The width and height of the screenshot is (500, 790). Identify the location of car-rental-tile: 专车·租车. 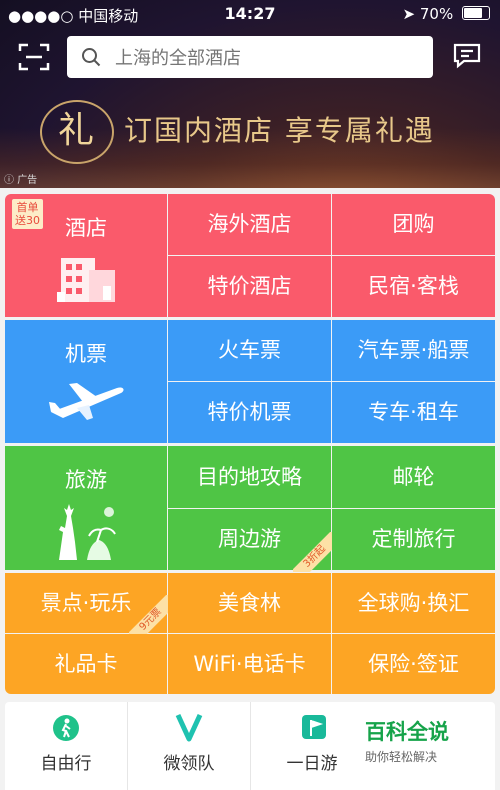
(413, 412).